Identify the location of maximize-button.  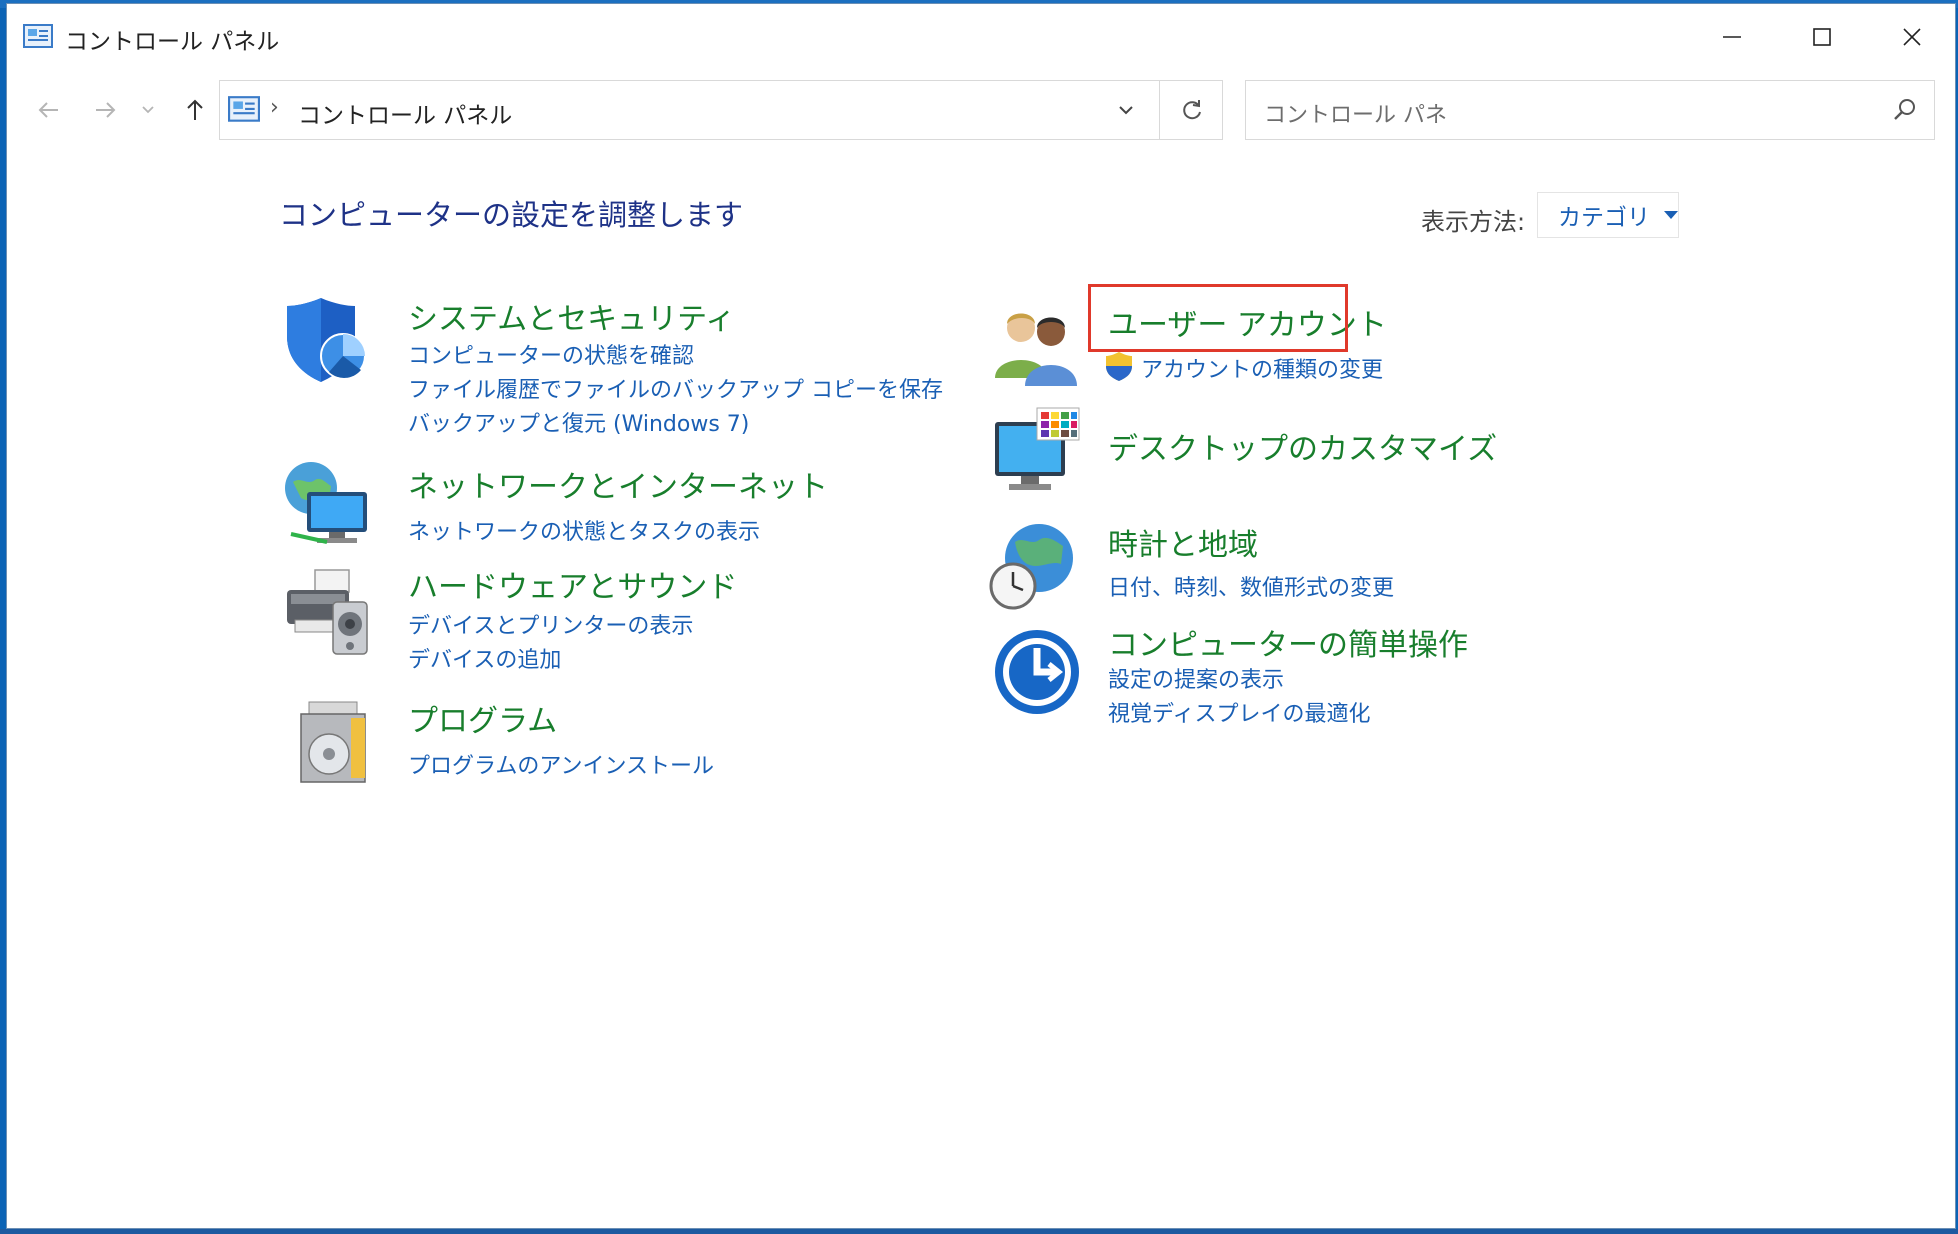
(1822, 37).